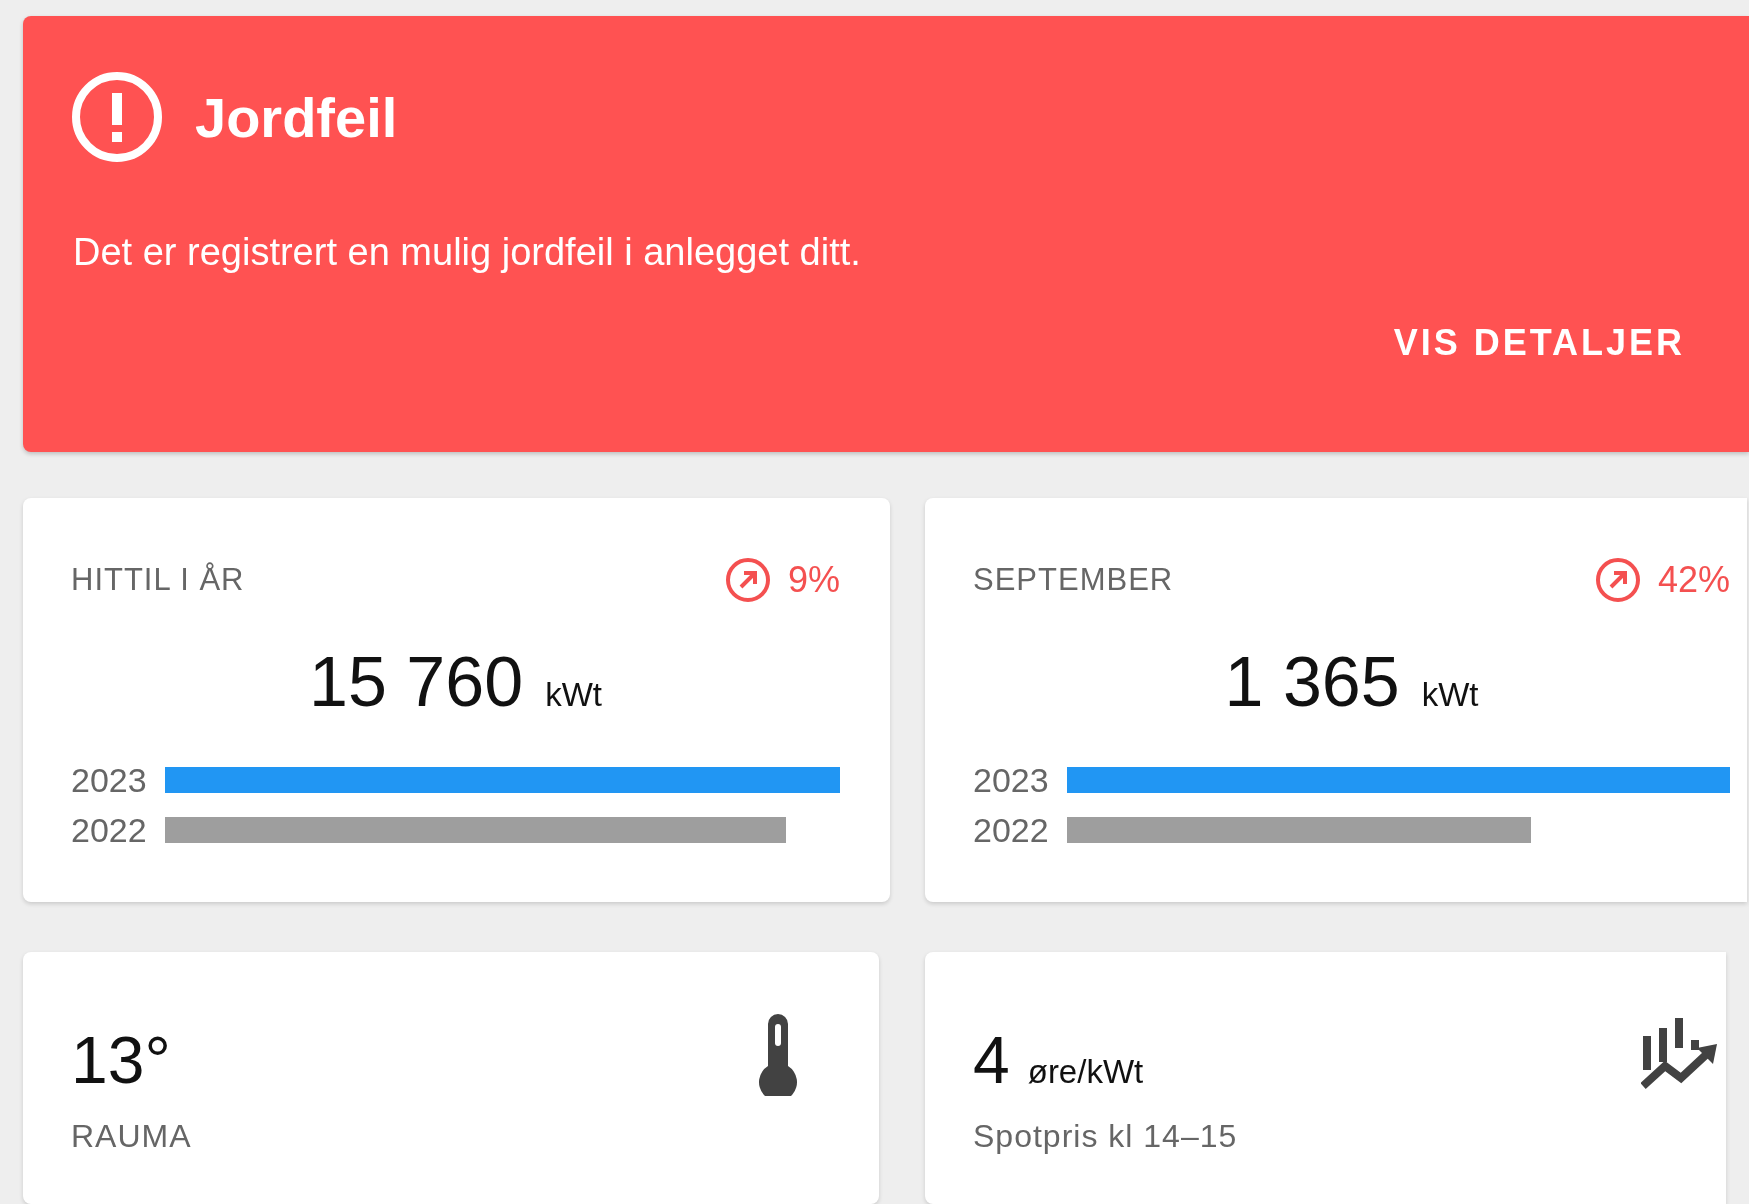  I want to click on alert-icon, so click(117, 117).